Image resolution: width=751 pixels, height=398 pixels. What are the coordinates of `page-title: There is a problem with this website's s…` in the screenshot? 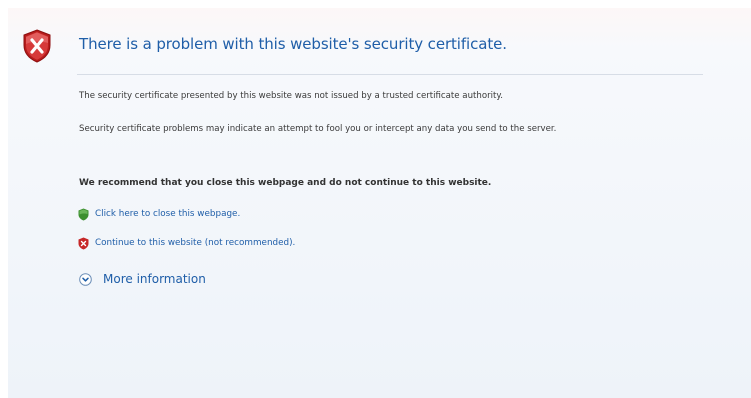 It's located at (293, 44).